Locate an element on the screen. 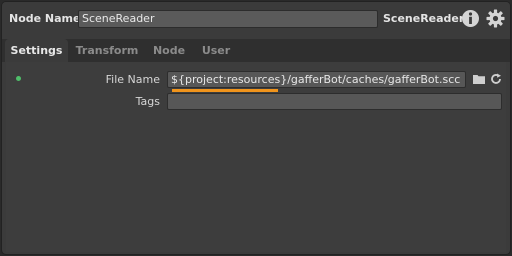  tab-node: Node is located at coordinates (169, 50).